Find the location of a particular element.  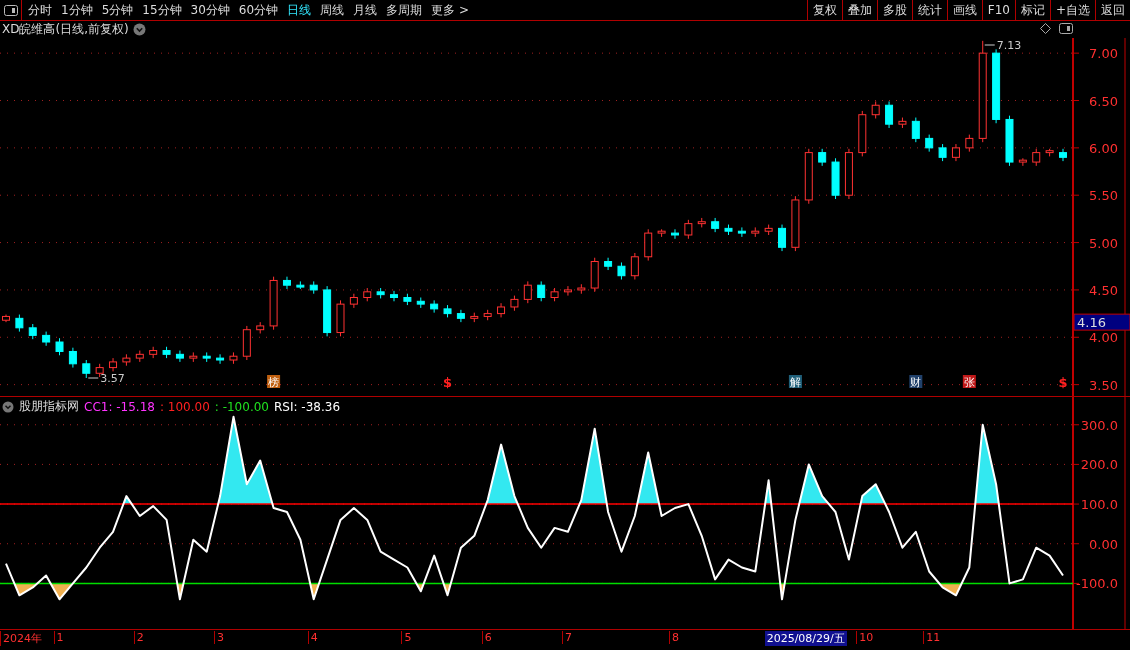

legend-value: CC1: -15.18 is located at coordinates (119, 406).